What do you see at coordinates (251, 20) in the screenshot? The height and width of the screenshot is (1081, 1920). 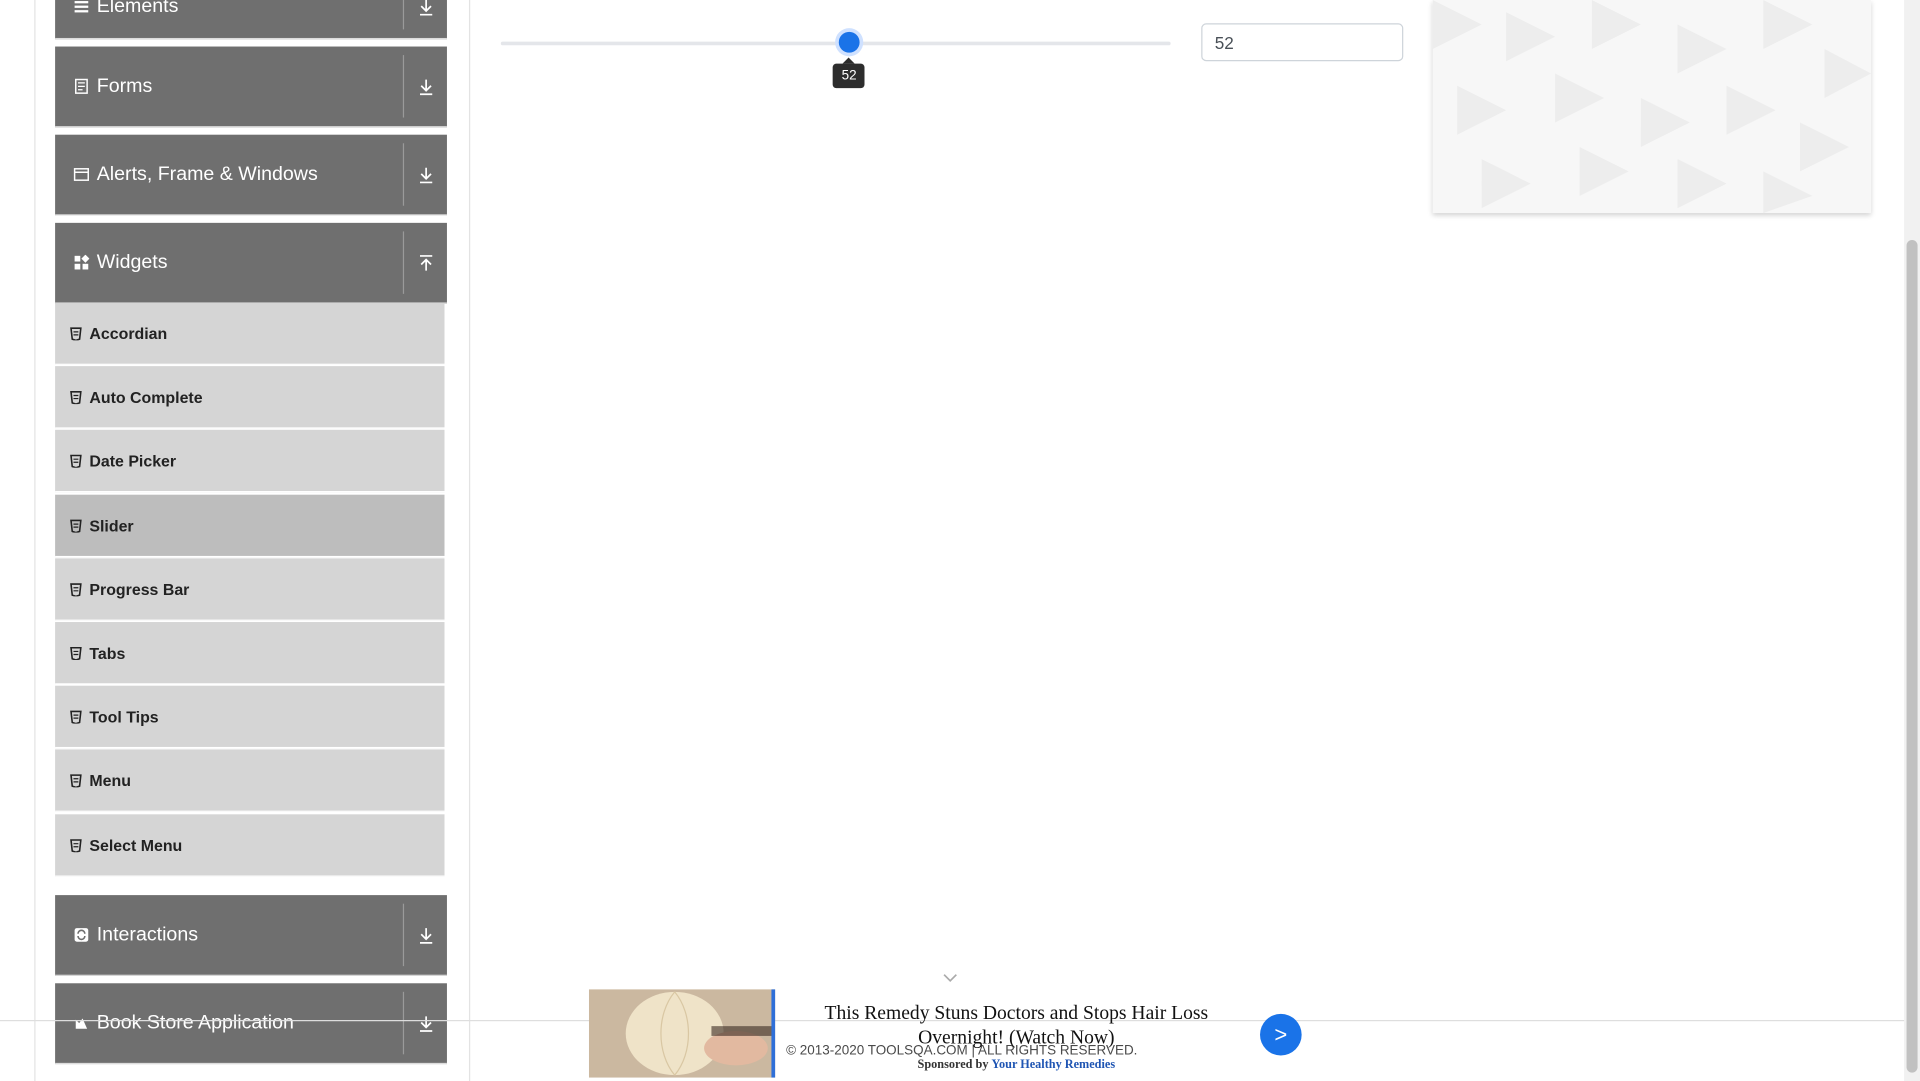 I see `nav-group-elements: Elements` at bounding box center [251, 20].